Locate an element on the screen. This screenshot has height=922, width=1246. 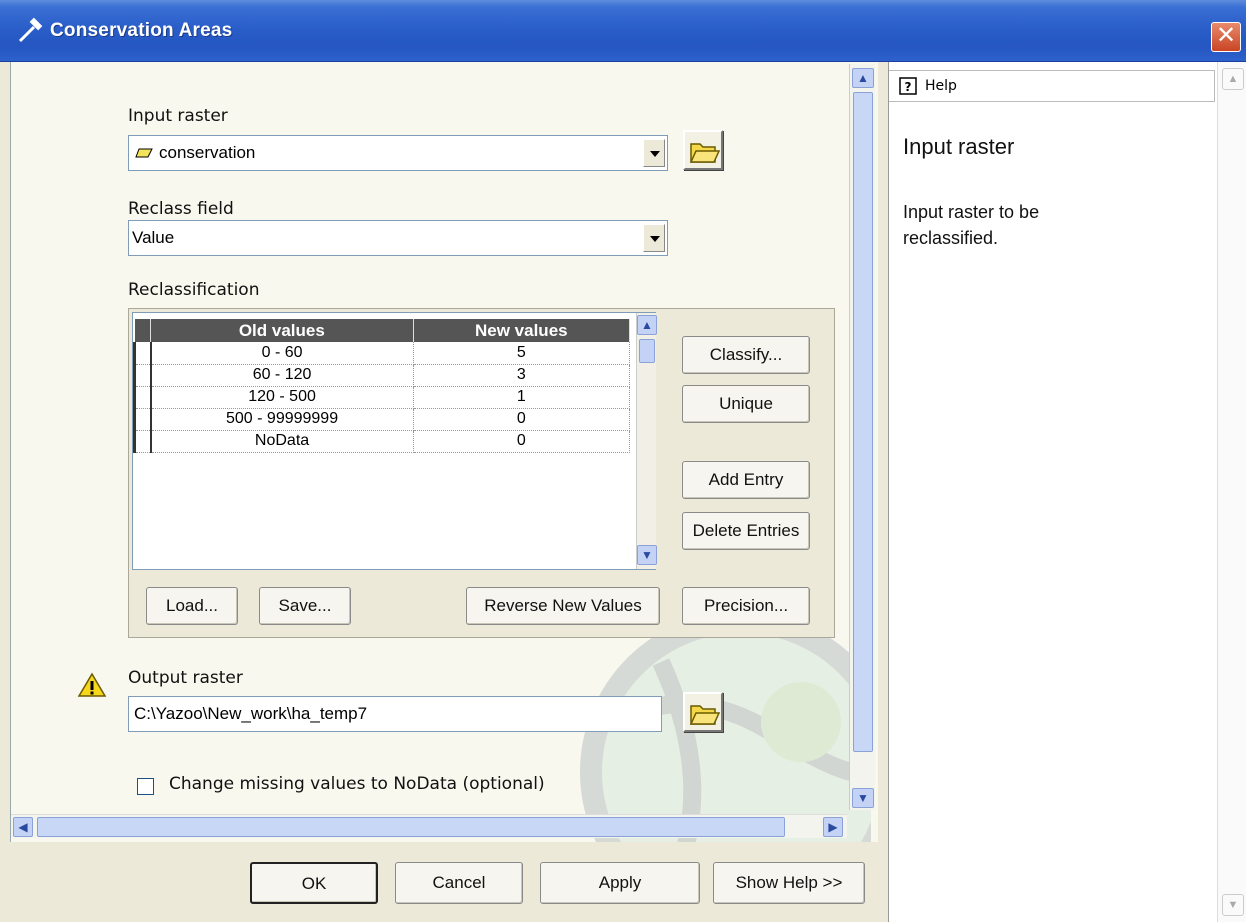
column-header-old: Old values is located at coordinates (282, 330).